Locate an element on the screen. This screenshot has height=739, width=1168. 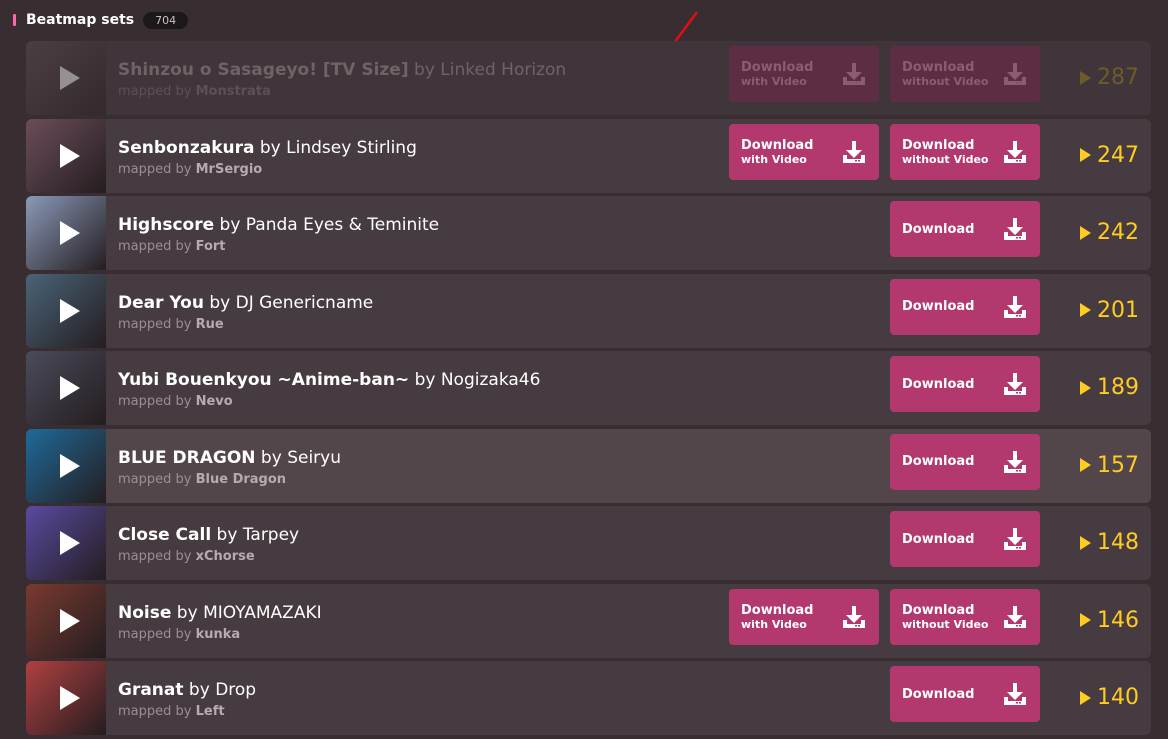
song-line: Yubi Bouenkyou ~Anime-ban~ by Nogizaka46 is located at coordinates (329, 380).